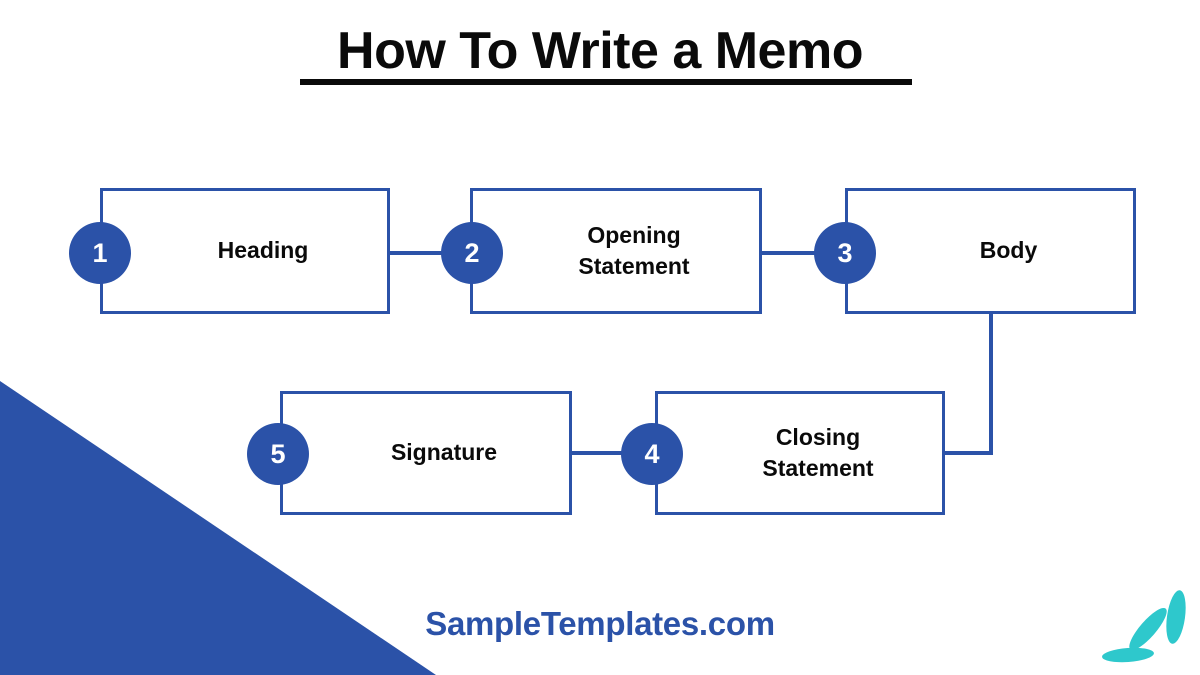  I want to click on step-number-1-value: 1, so click(100, 252).